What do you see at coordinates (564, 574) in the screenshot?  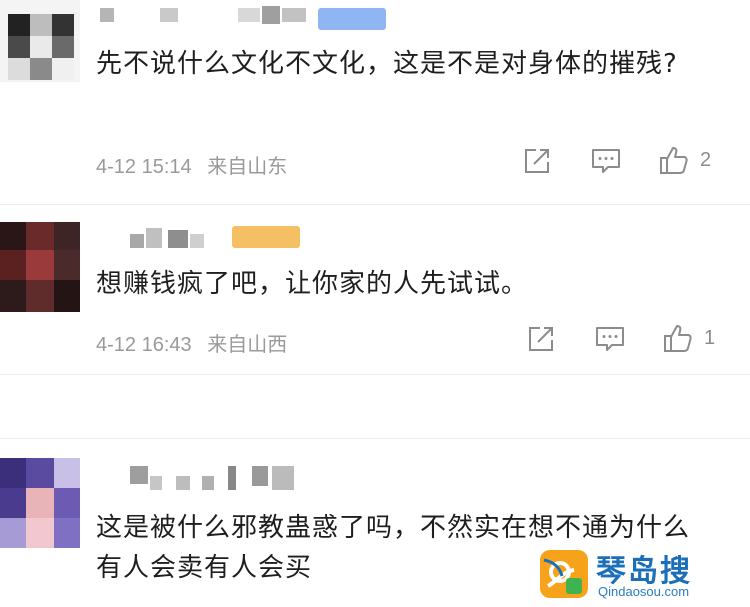 I see `qindaosou-logo-icon` at bounding box center [564, 574].